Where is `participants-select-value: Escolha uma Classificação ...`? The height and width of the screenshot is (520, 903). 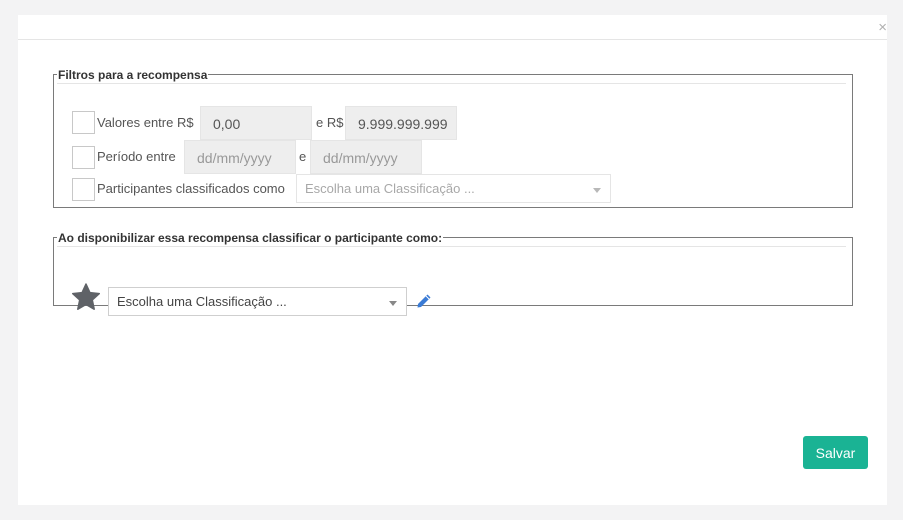 participants-select-value: Escolha uma Classificação ... is located at coordinates (390, 188).